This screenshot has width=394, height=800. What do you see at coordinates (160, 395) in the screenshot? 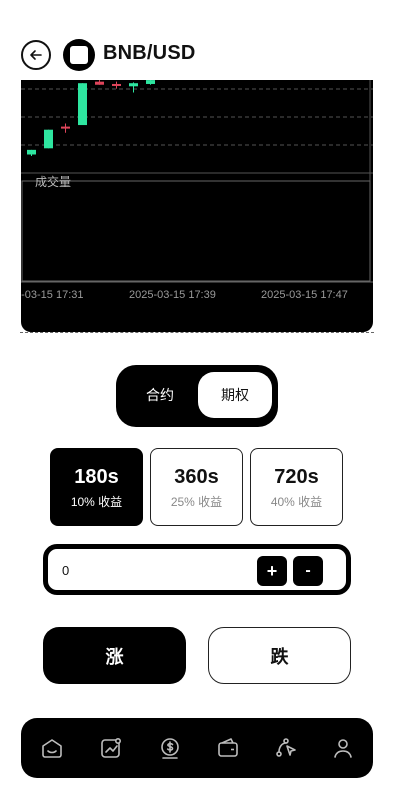
I see `tab-contract: 合约` at bounding box center [160, 395].